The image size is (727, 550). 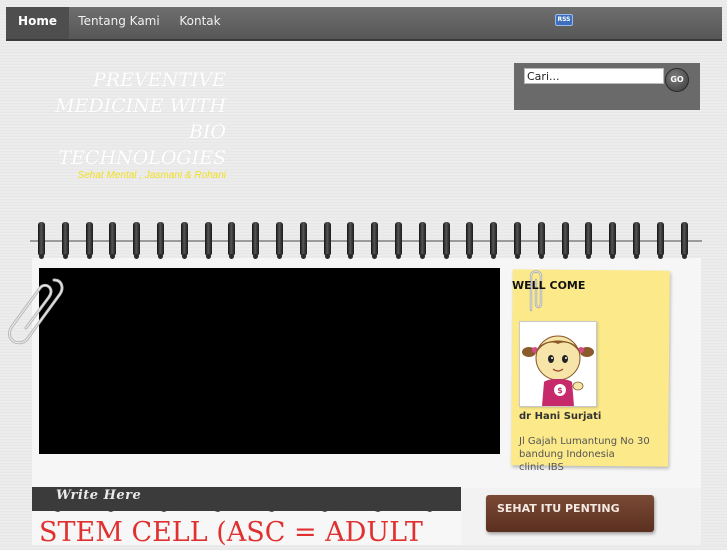 I want to click on nav-item-kontak: Kontak, so click(x=200, y=23).